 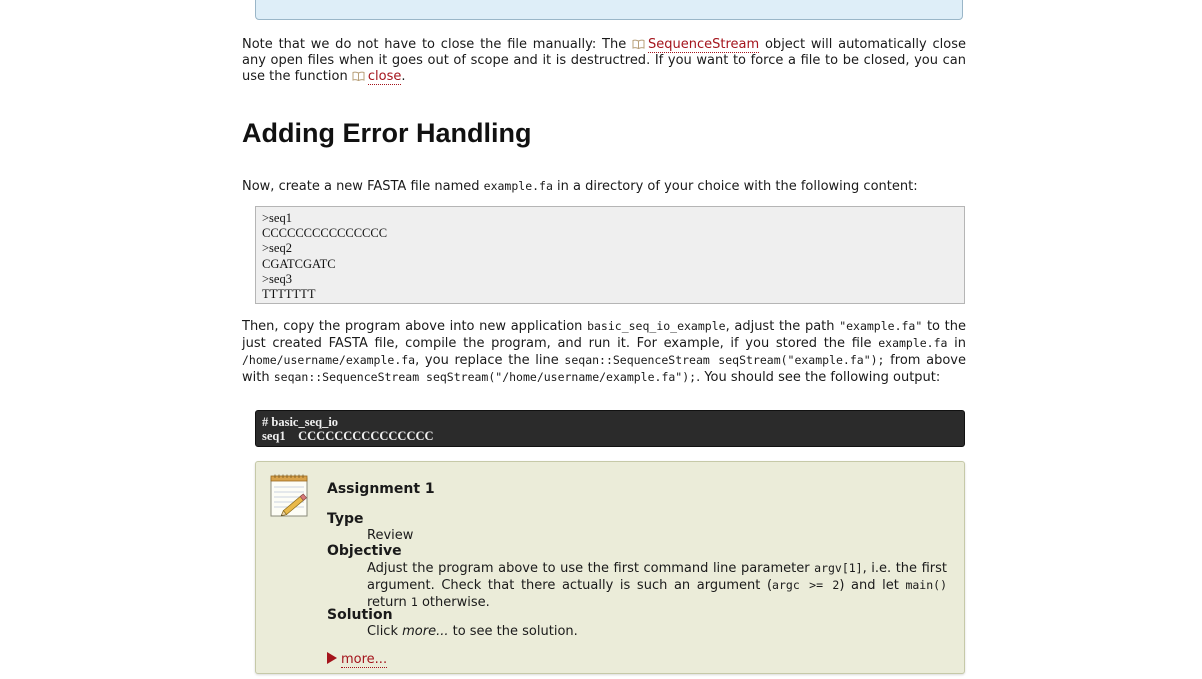 What do you see at coordinates (704, 45) in the screenshot?
I see `sequencestream-link-text: SequenceStream` at bounding box center [704, 45].